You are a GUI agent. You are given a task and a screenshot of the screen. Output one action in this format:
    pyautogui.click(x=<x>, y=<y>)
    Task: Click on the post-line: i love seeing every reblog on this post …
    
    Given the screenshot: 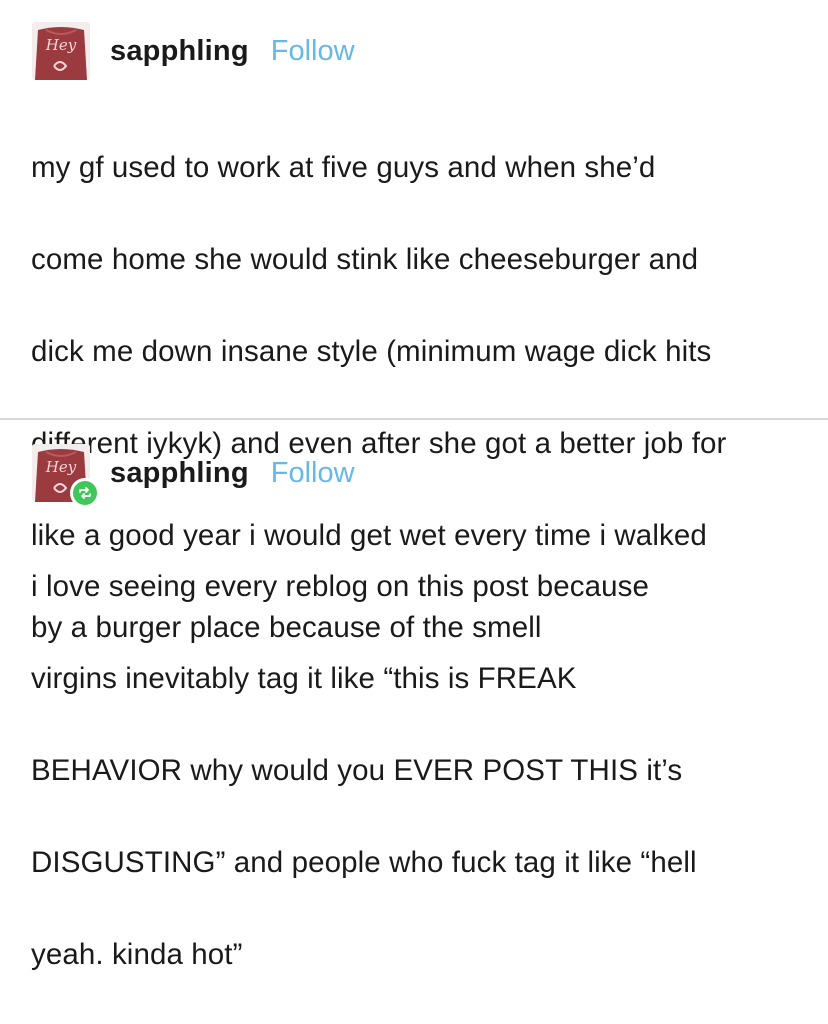 What is the action you would take?
    pyautogui.click(x=340, y=586)
    